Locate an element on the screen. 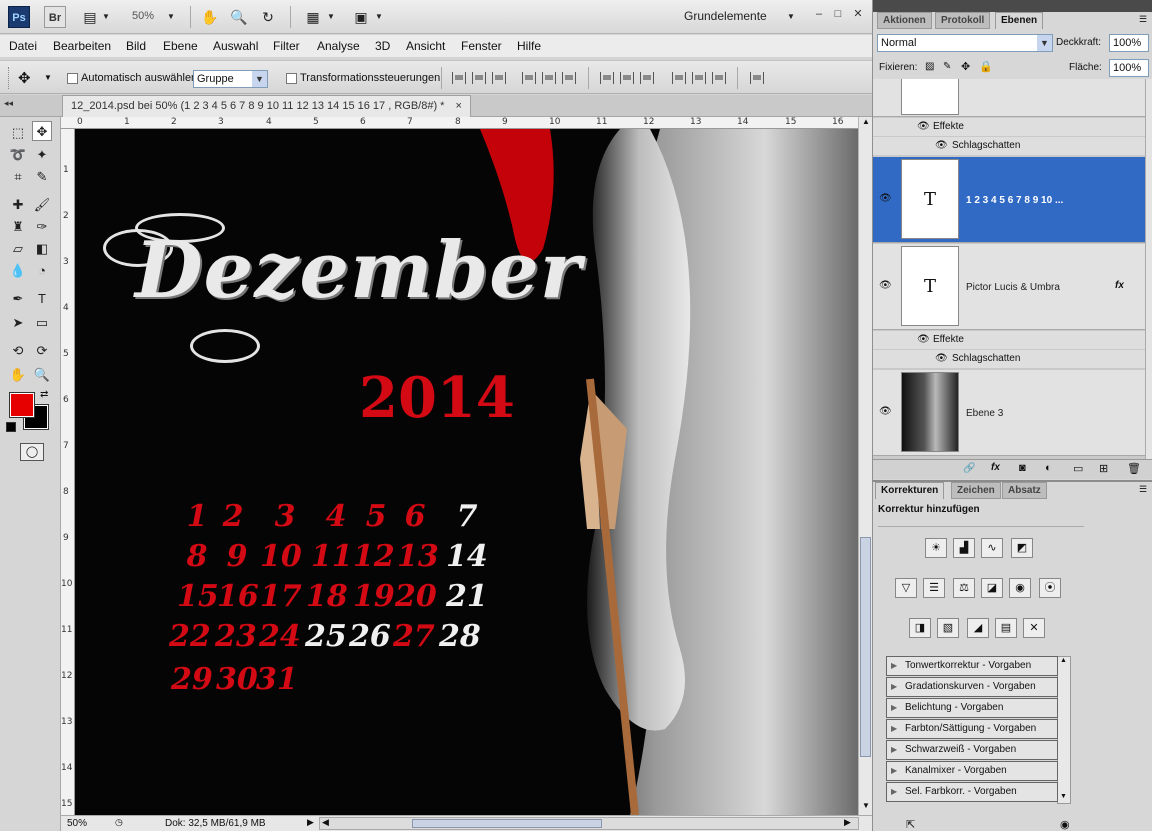  transform-controls-checkbox is located at coordinates (291, 78).